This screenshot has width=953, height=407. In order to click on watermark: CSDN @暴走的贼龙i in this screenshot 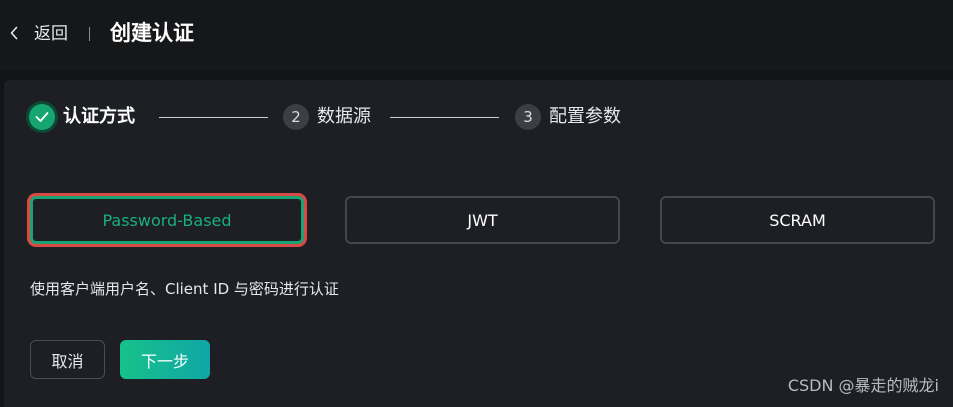, I will do `click(863, 385)`.